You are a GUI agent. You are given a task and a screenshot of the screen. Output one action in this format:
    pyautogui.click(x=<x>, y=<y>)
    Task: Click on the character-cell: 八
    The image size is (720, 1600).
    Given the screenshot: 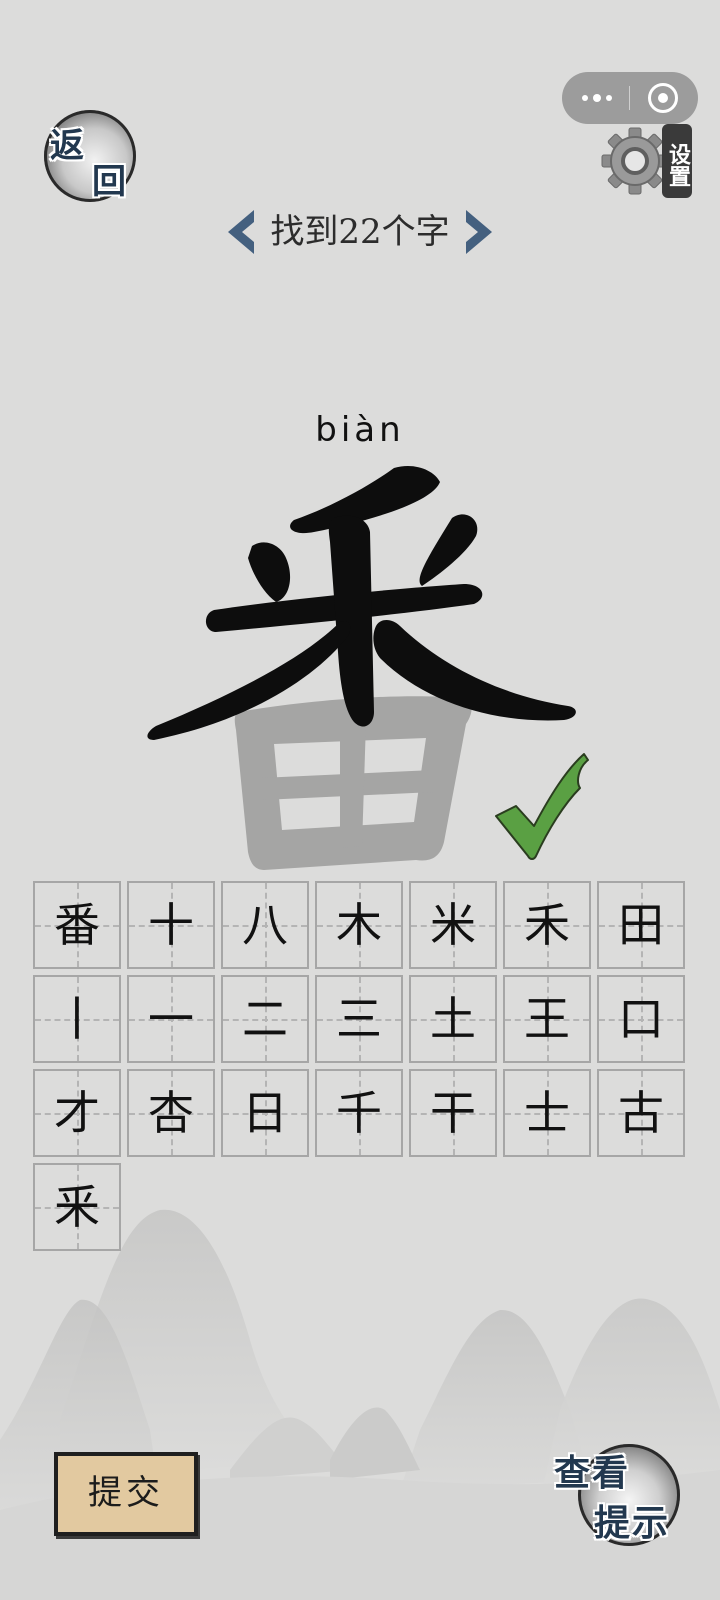 What is the action you would take?
    pyautogui.click(x=265, y=925)
    